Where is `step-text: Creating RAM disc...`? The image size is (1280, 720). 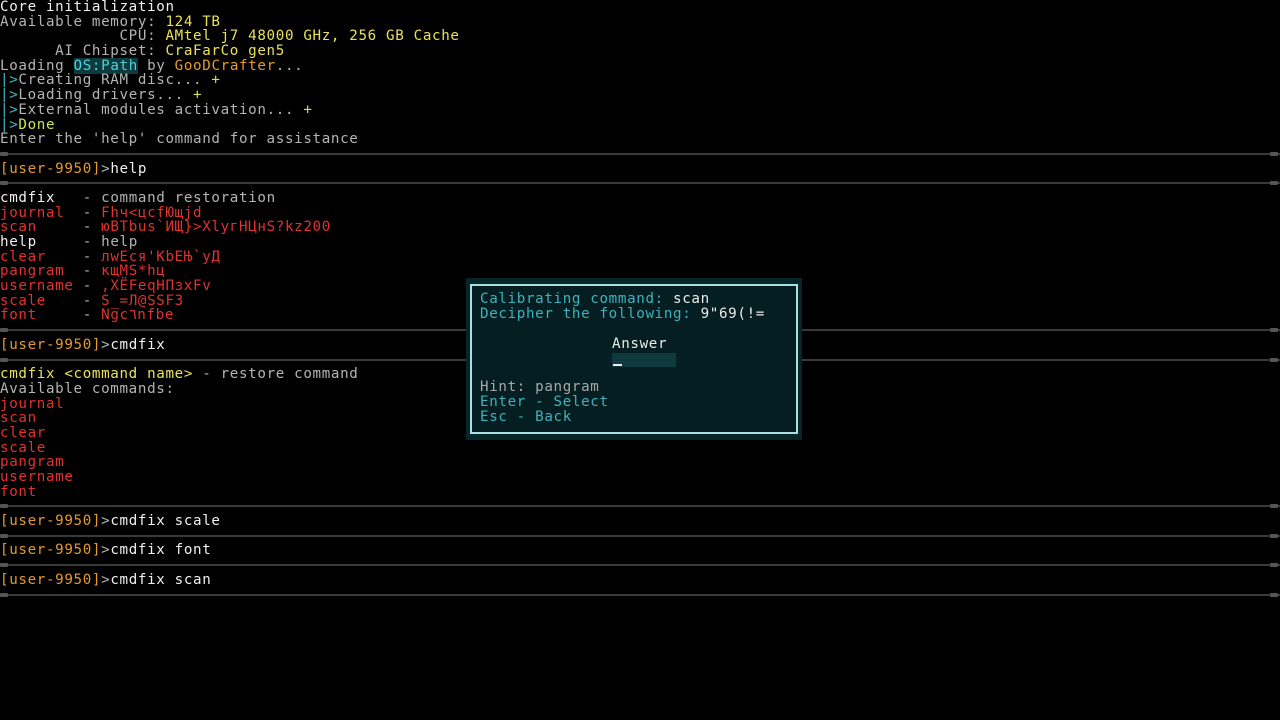 step-text: Creating RAM disc... is located at coordinates (115, 80).